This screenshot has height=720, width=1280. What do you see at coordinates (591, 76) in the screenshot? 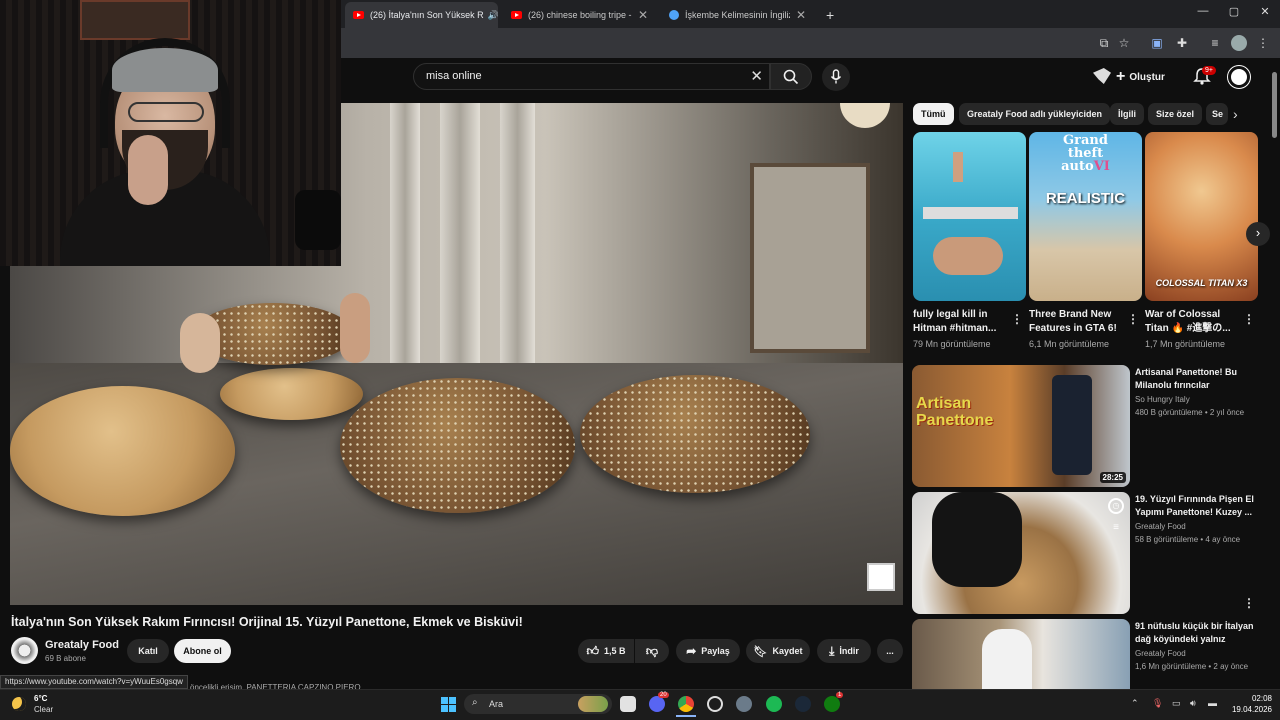
I see `search-box: misa online ✕` at bounding box center [591, 76].